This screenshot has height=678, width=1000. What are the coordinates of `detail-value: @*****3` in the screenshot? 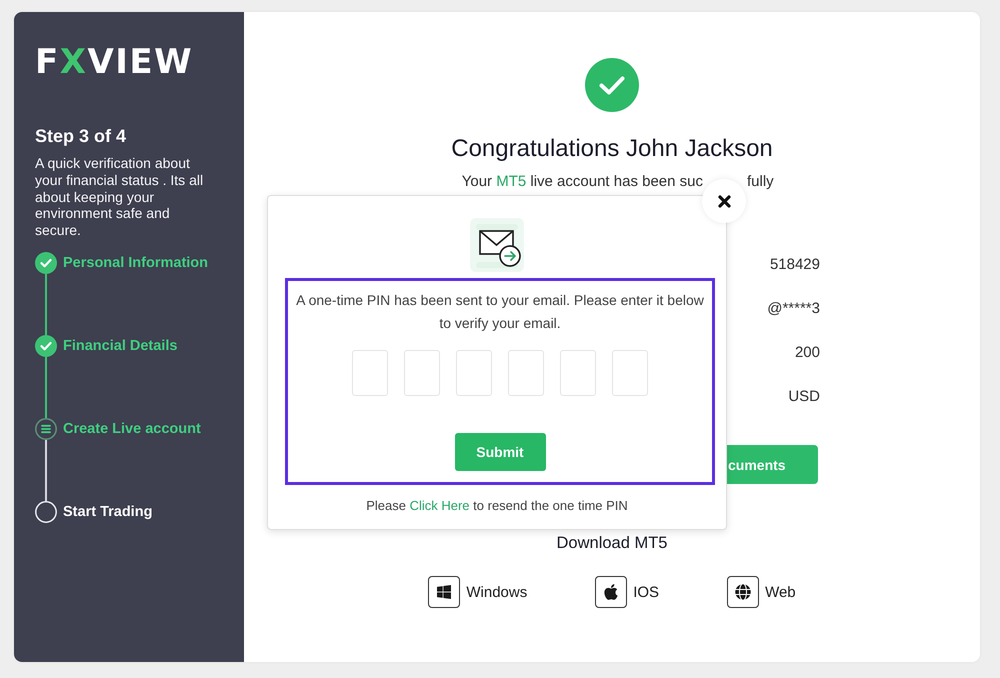 It's located at (793, 308).